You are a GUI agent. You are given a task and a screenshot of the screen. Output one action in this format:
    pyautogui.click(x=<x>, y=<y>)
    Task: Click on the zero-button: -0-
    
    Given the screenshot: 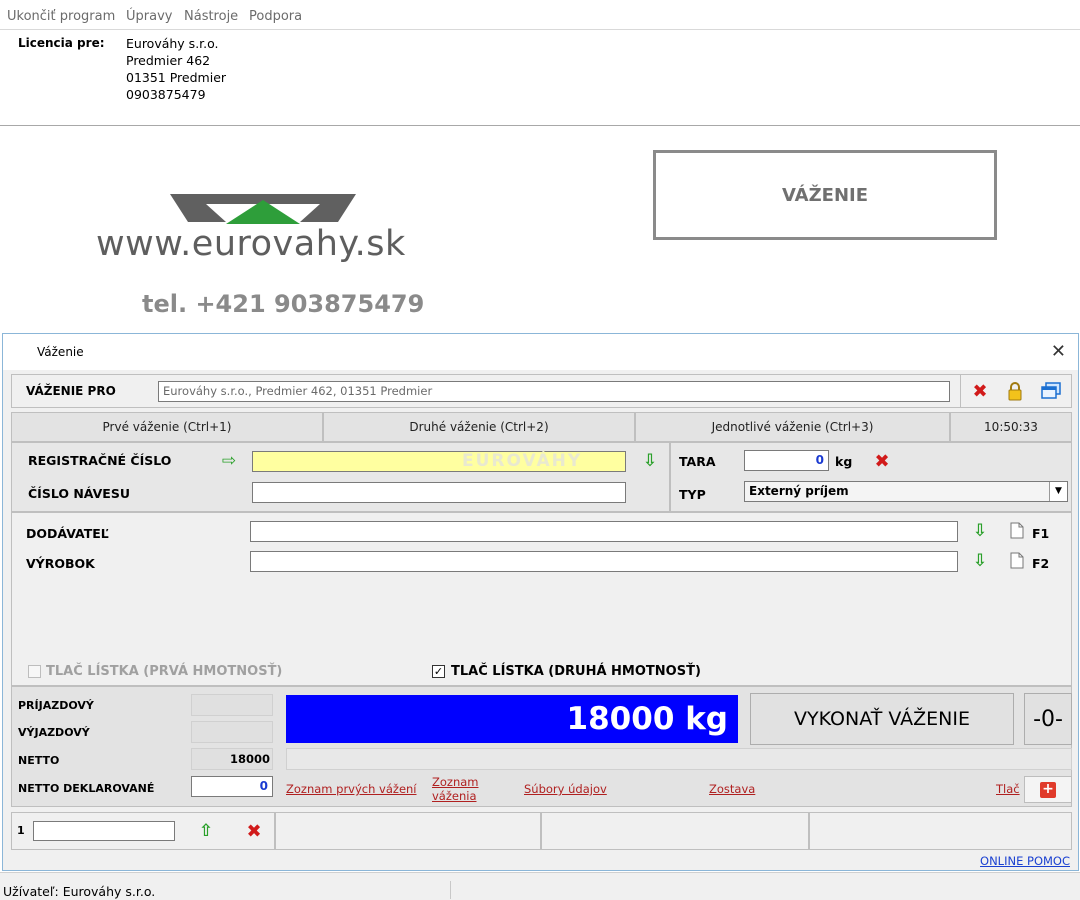 What is the action you would take?
    pyautogui.click(x=1048, y=719)
    